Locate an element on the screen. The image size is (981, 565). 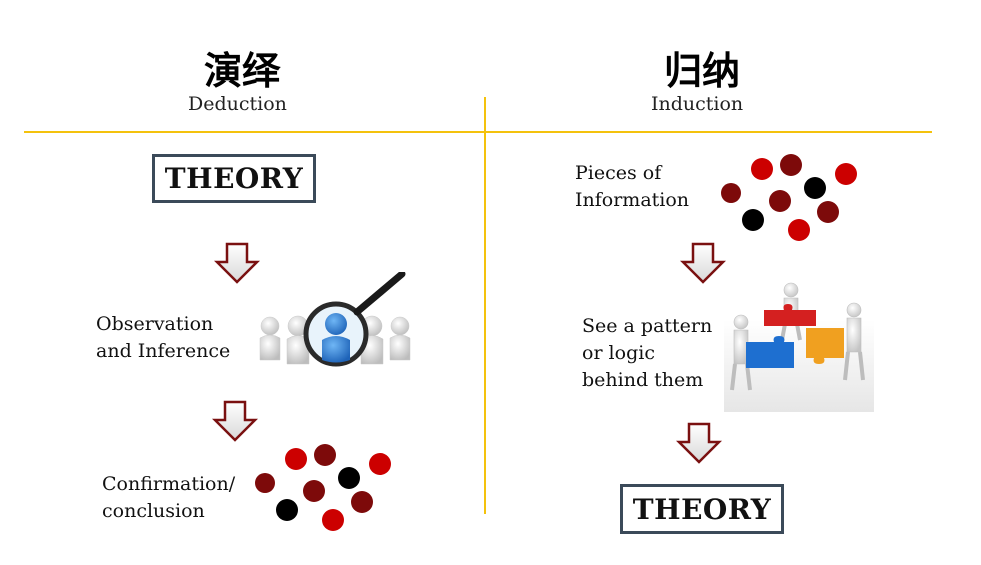
deduction-theory-label: THEORY is located at coordinates (234, 178).